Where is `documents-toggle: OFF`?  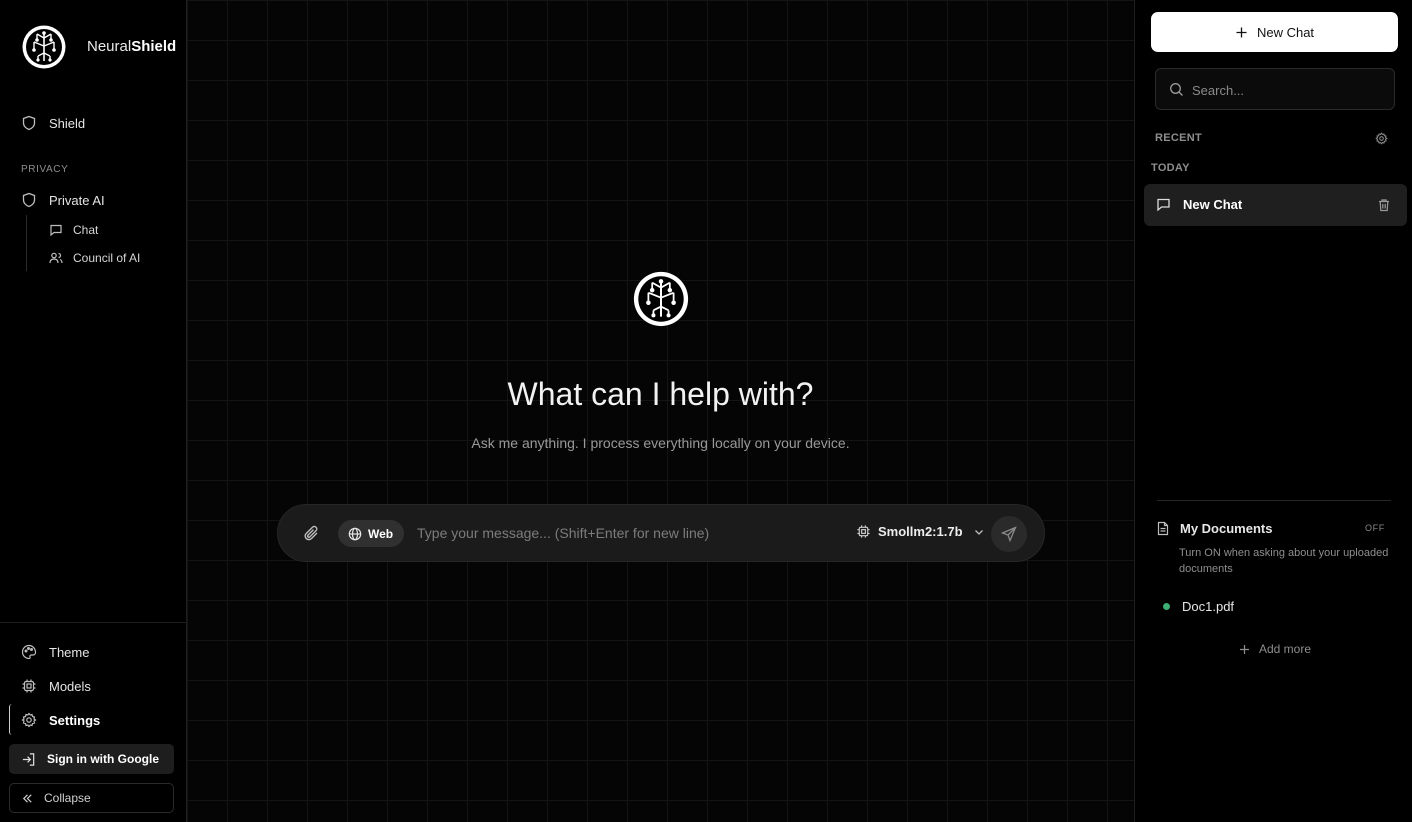
documents-toggle: OFF is located at coordinates (1375, 528).